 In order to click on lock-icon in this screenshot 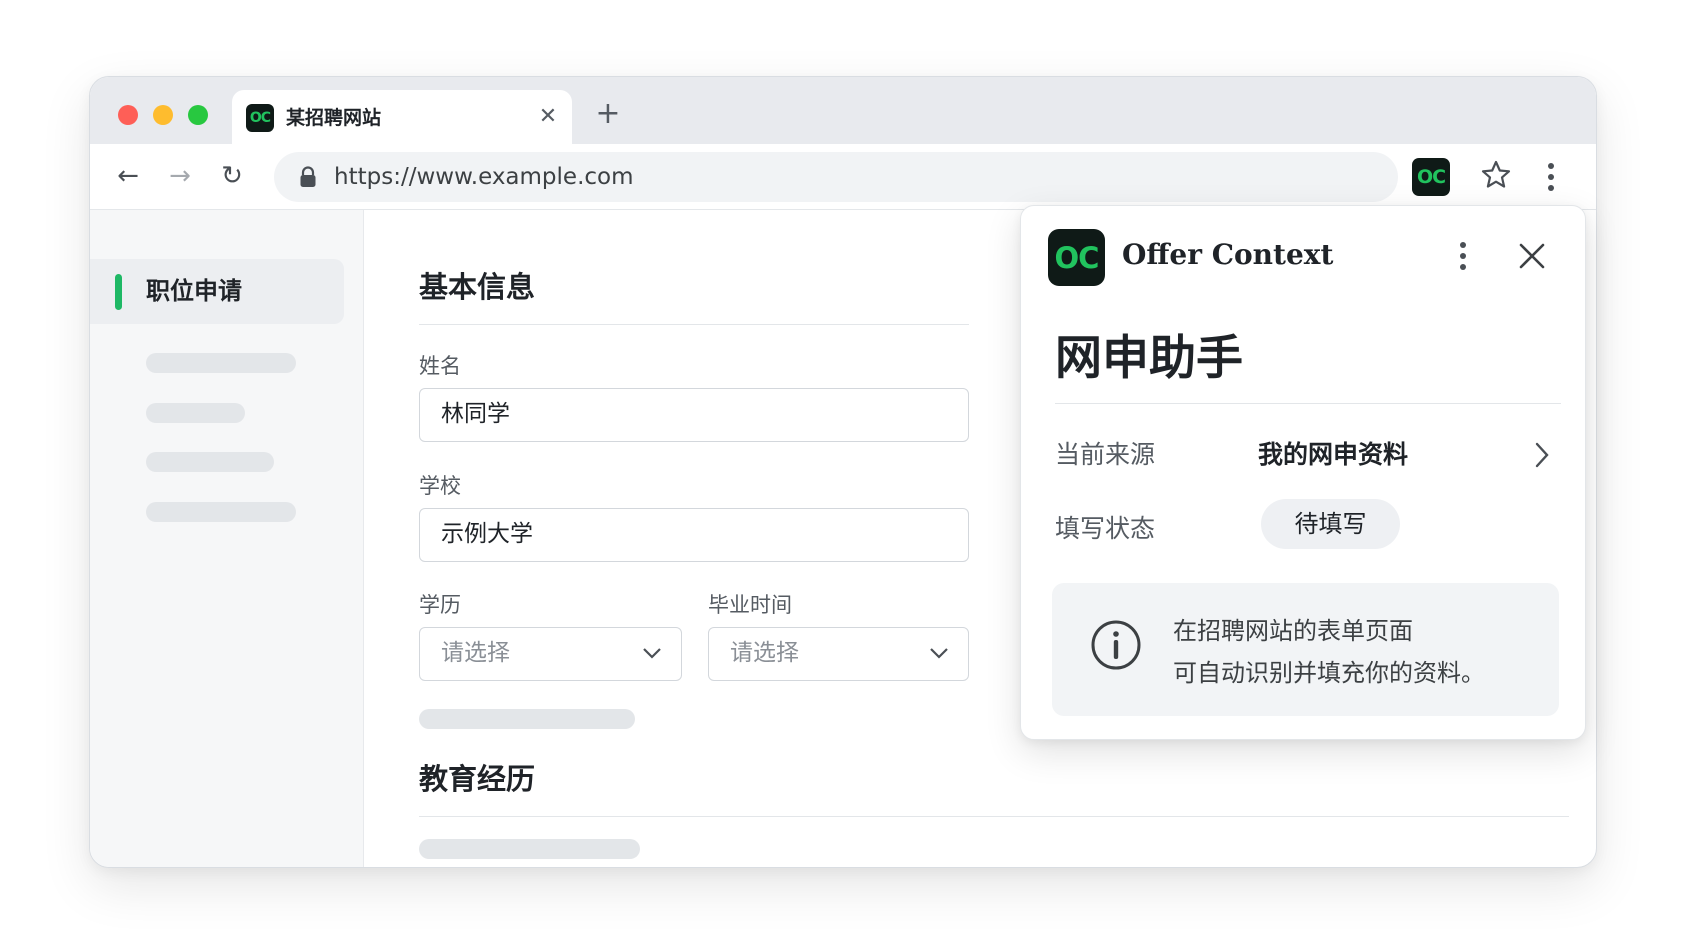, I will do `click(308, 176)`.